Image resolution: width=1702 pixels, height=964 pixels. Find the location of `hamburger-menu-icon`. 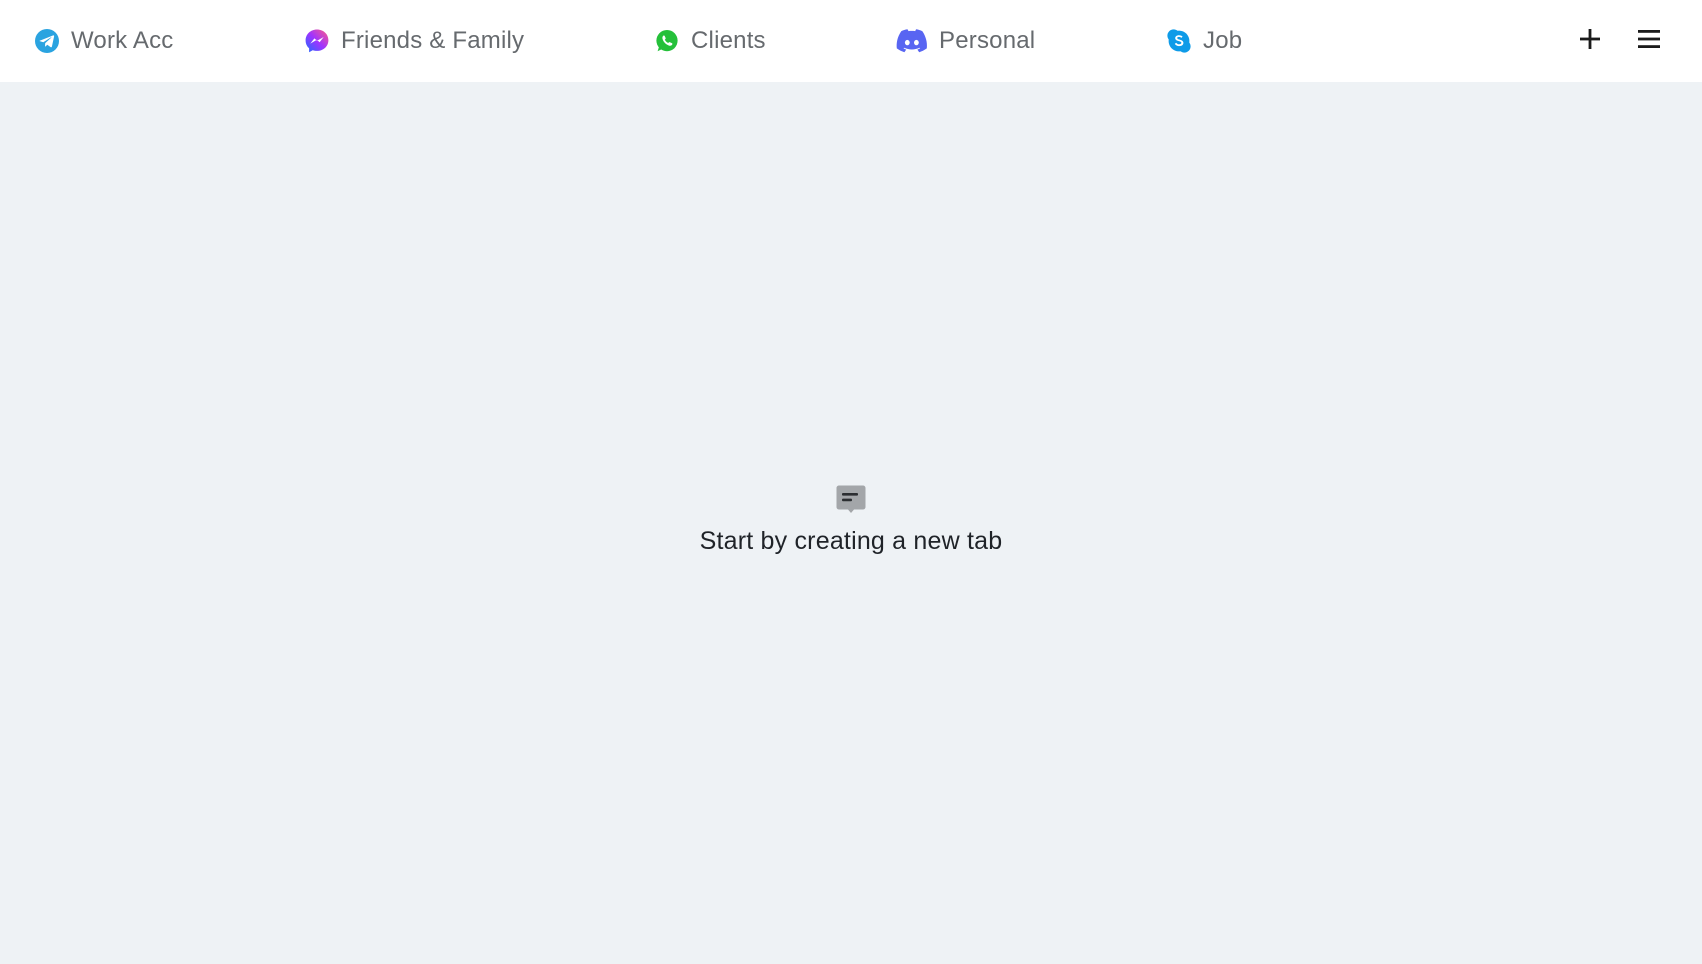

hamburger-menu-icon is located at coordinates (1649, 41).